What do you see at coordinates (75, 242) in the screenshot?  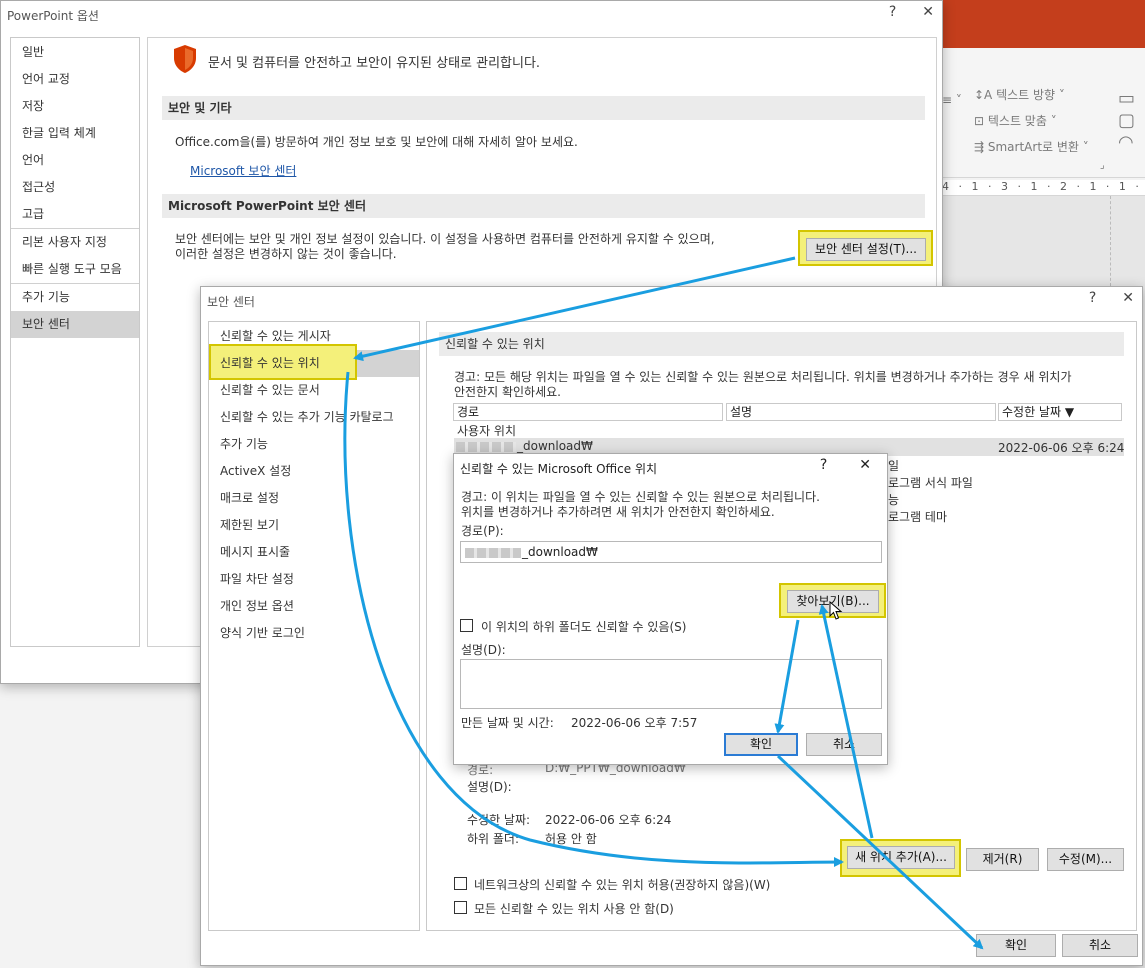 I see `nav-item-customize-ribbon: 리본 사용자 지정` at bounding box center [75, 242].